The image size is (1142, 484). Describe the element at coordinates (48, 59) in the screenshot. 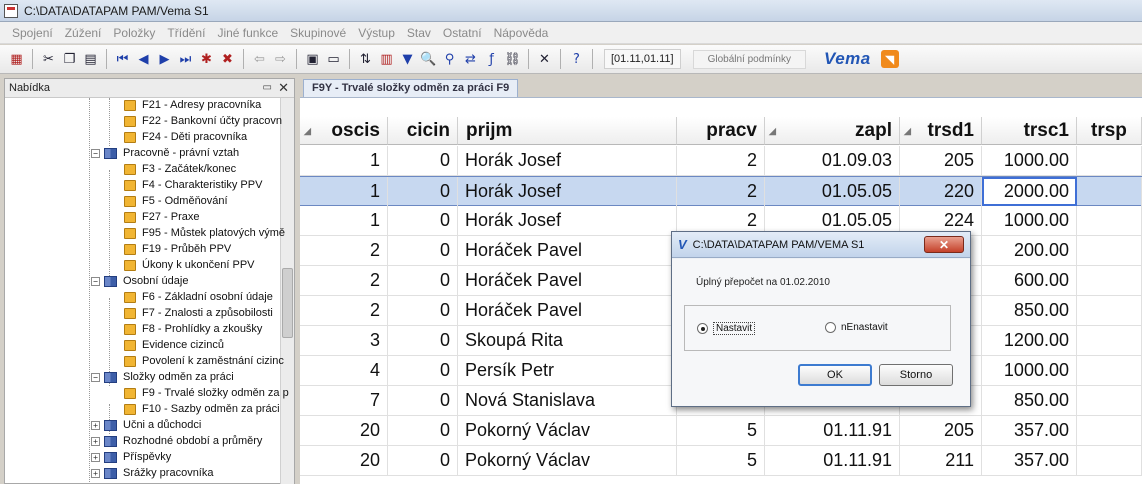

I see `cut-icon: ✂` at that location.